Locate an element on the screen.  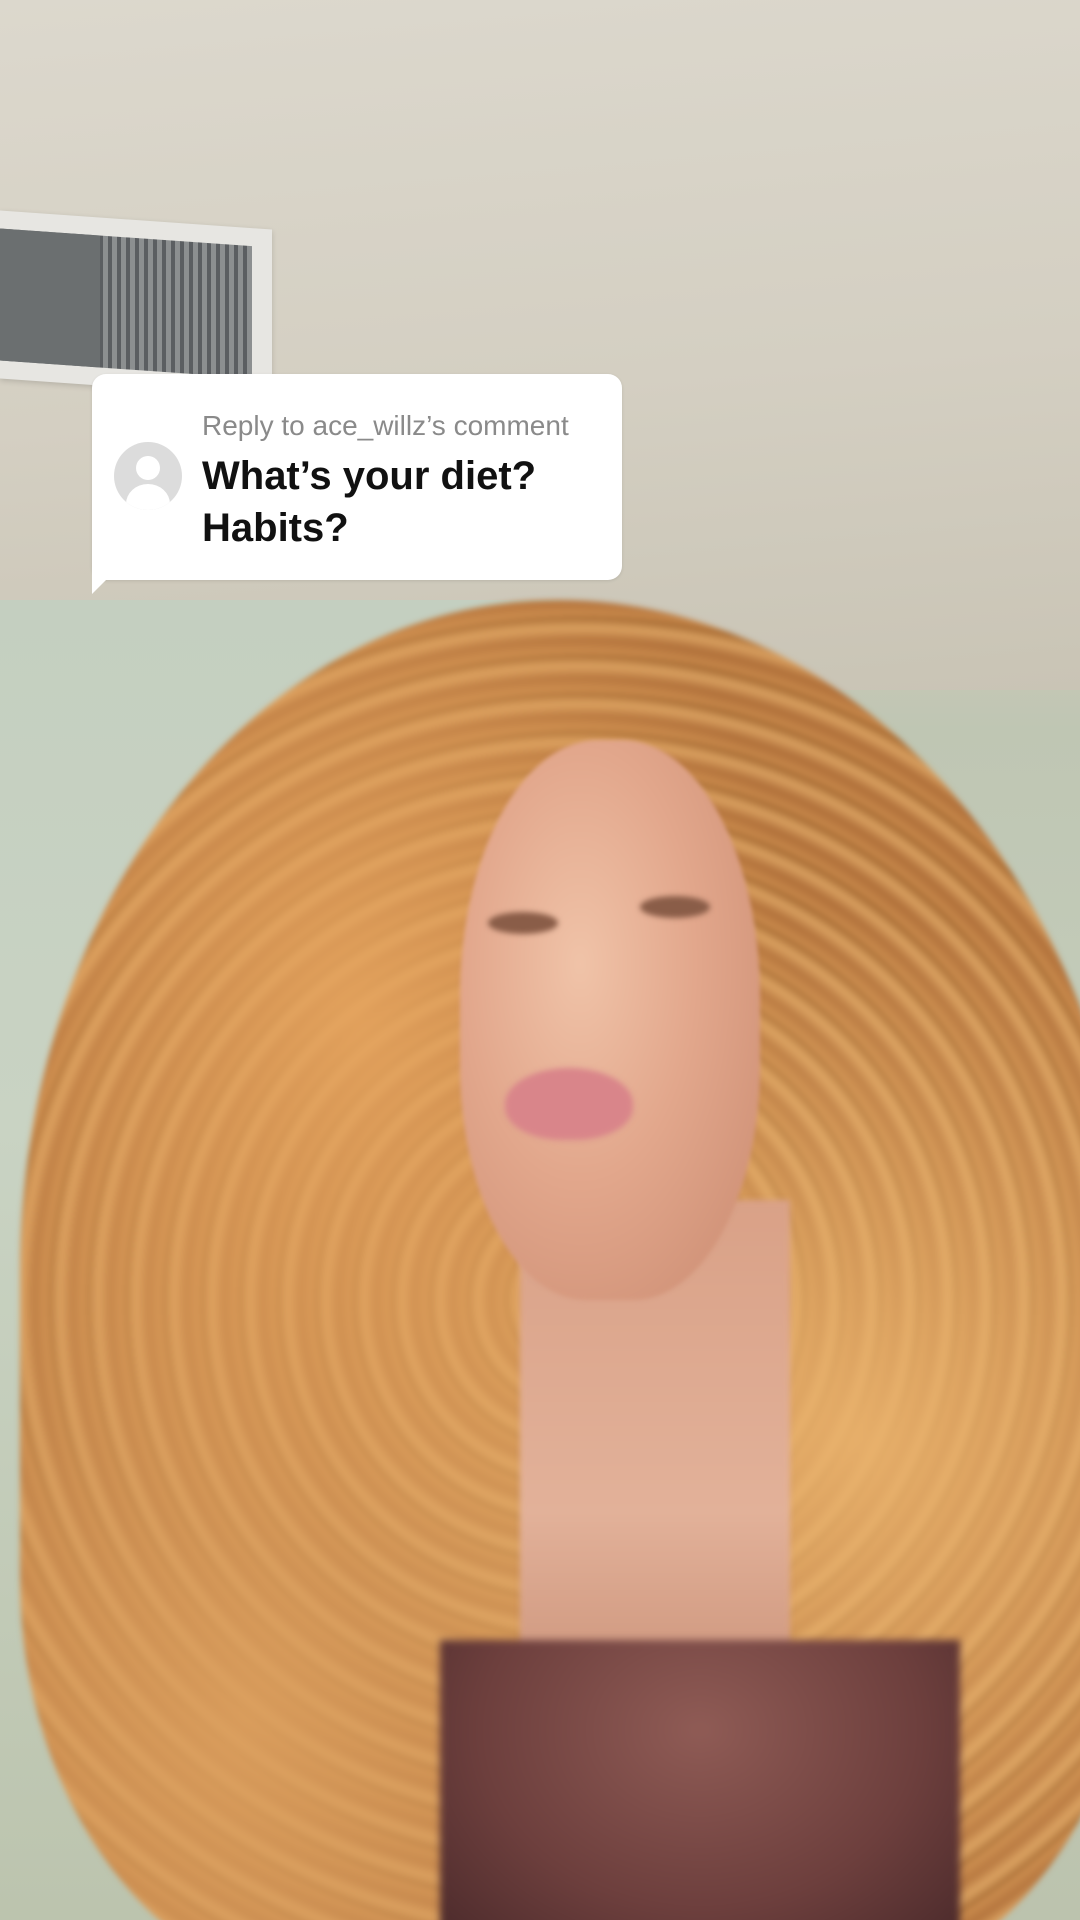
vent-shadow is located at coordinates (50, 298).